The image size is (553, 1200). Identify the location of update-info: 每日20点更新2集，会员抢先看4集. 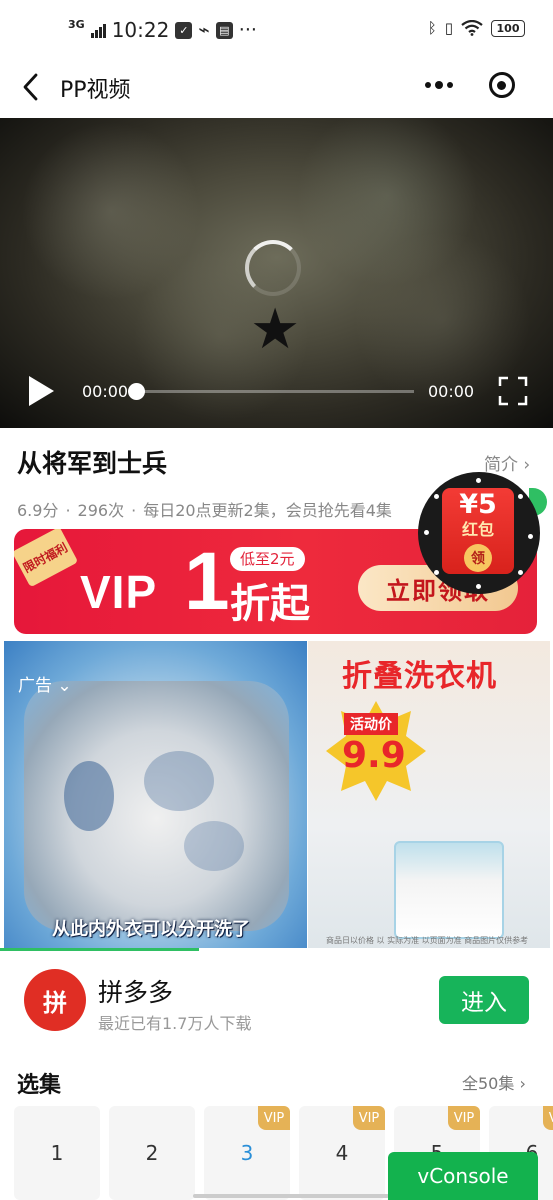
(267, 510).